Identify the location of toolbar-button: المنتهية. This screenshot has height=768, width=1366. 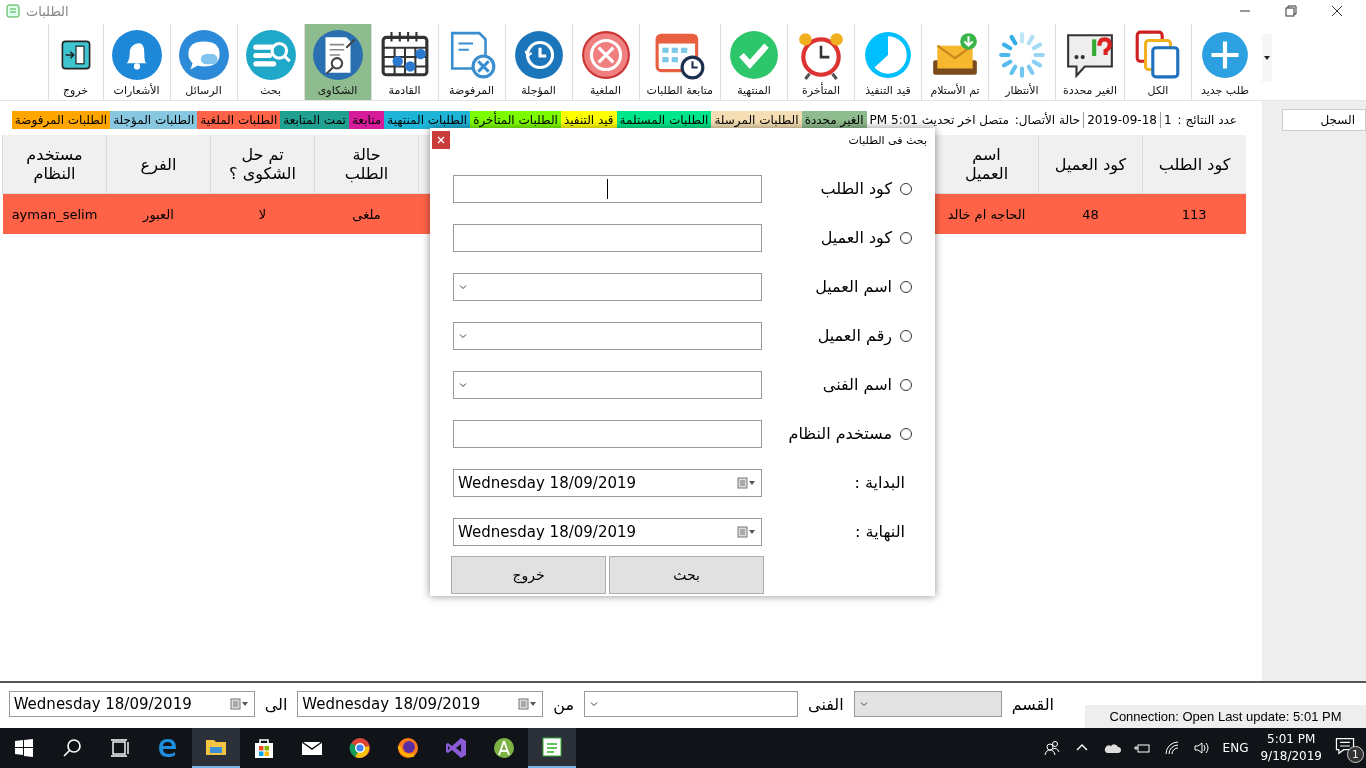
(753, 62).